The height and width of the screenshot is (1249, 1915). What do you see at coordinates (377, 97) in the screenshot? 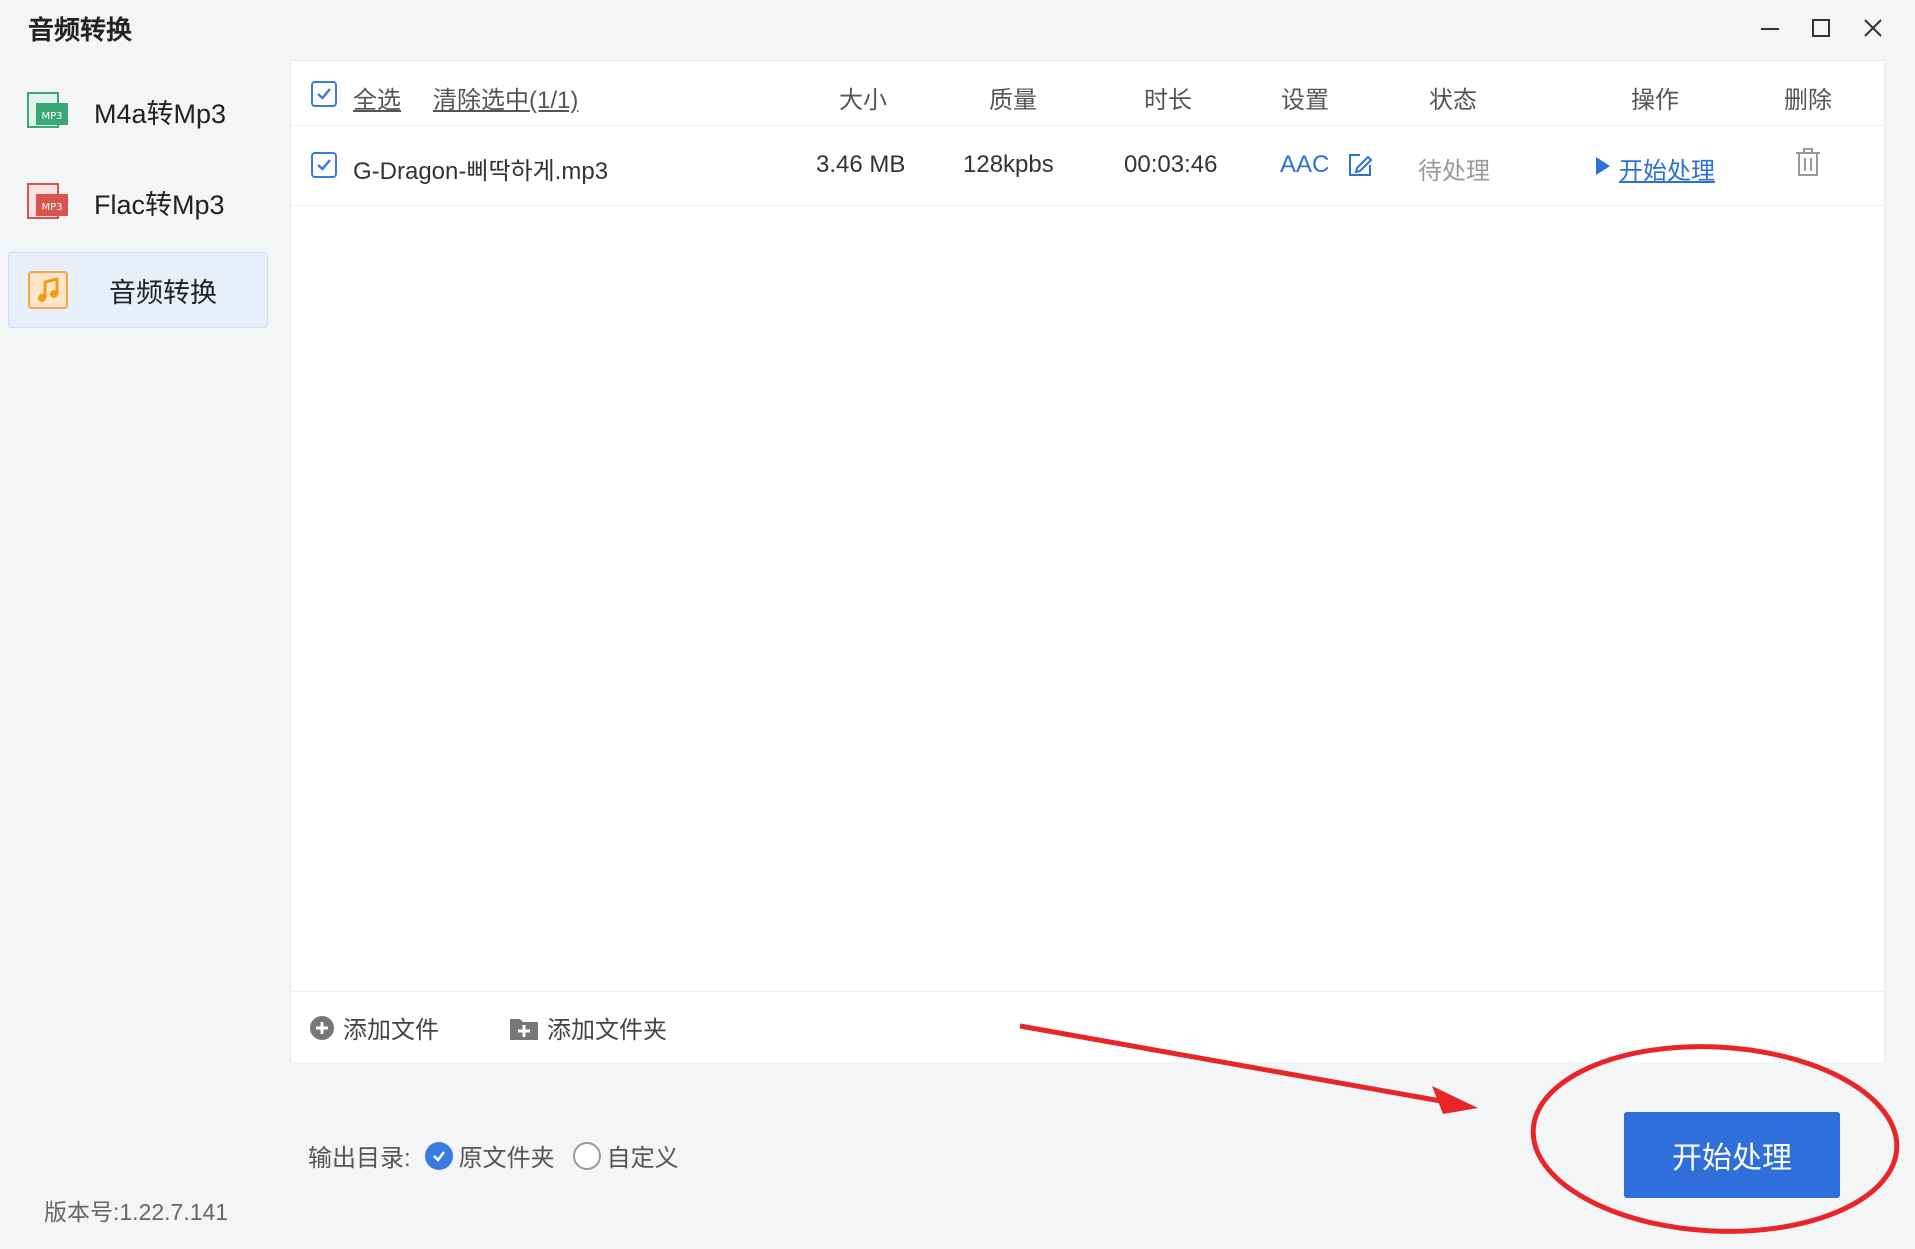
I see `select-all-link: 全选` at bounding box center [377, 97].